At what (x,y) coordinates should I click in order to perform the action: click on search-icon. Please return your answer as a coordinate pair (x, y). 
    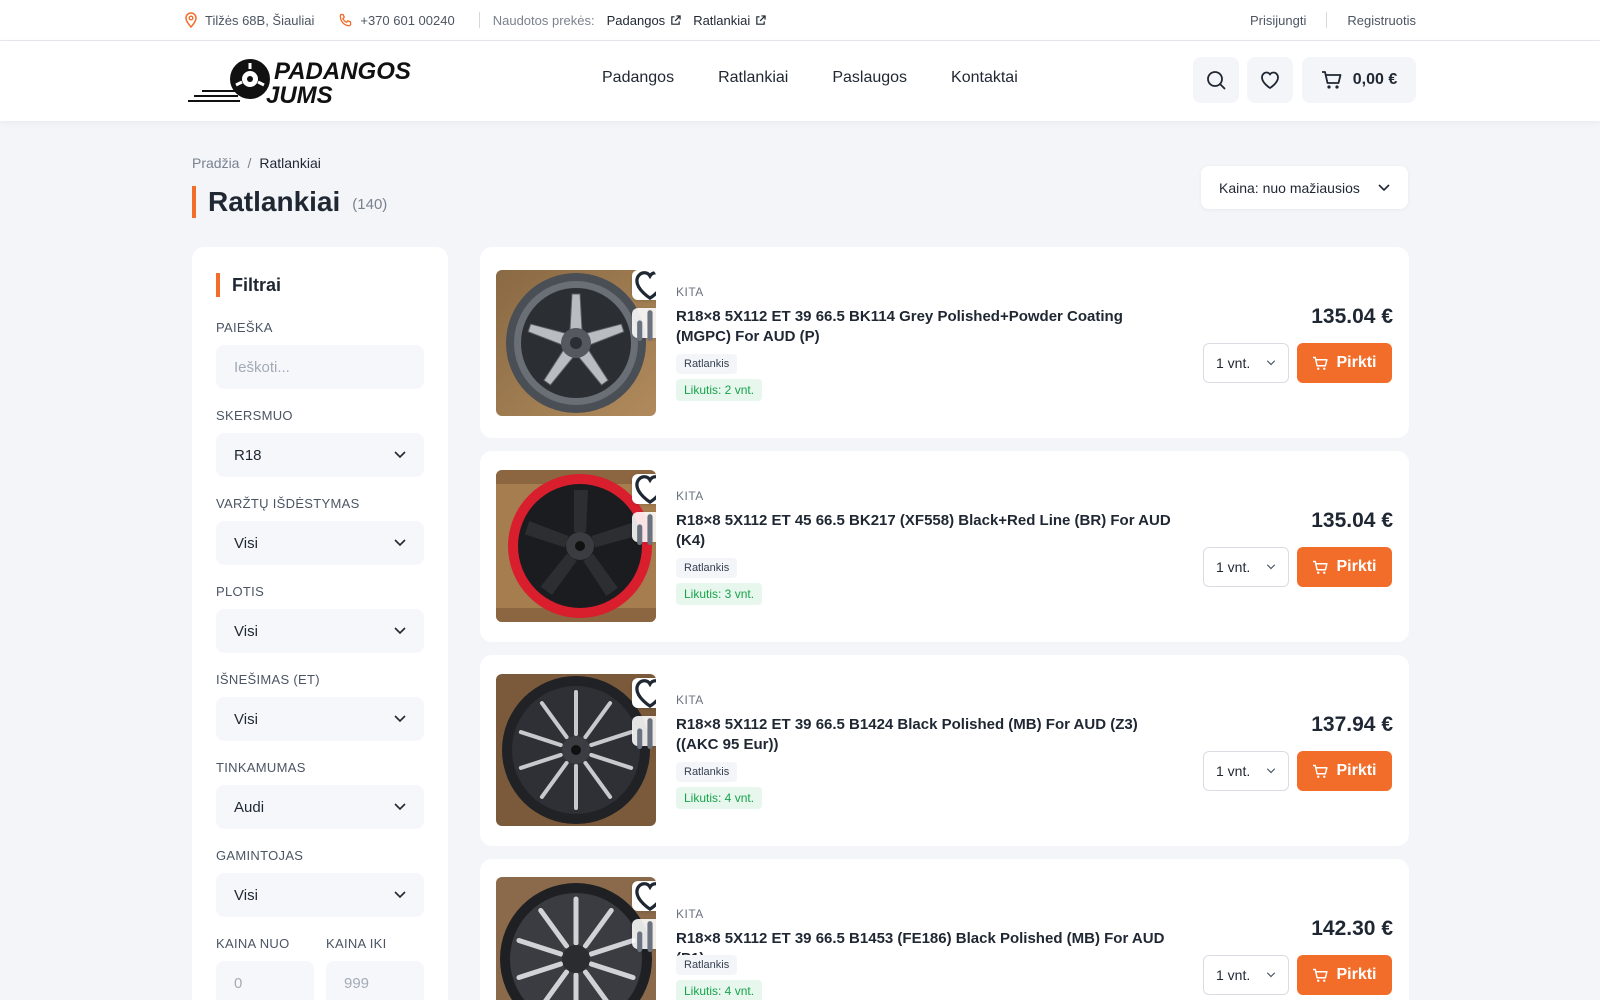
    Looking at the image, I should click on (1216, 80).